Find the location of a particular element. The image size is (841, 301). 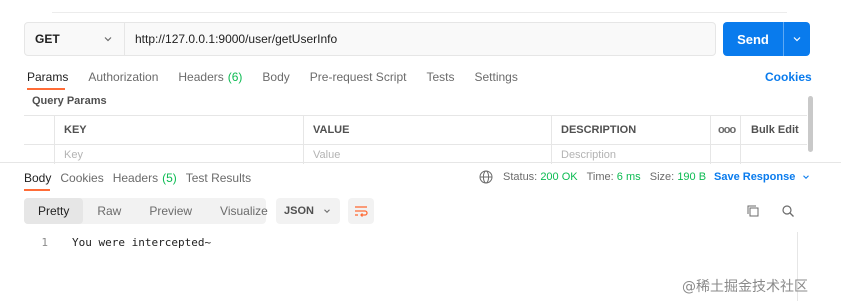

watermark: @稀土掘金技术社区 is located at coordinates (745, 287).